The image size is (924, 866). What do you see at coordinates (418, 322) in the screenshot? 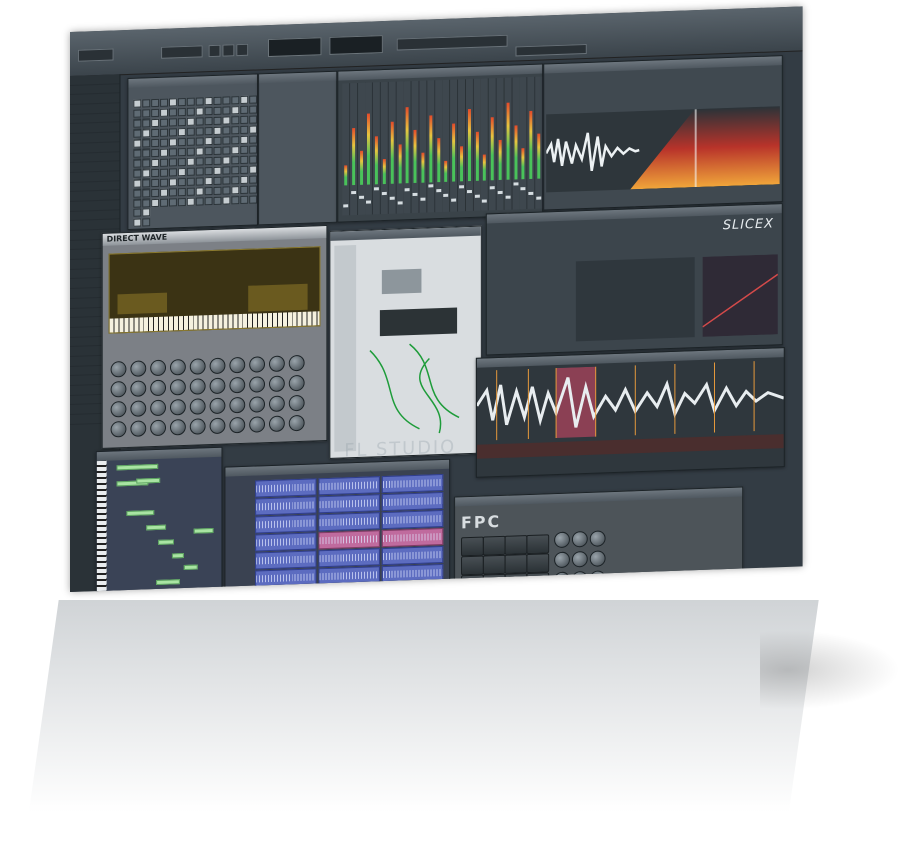
I see `effect-module` at bounding box center [418, 322].